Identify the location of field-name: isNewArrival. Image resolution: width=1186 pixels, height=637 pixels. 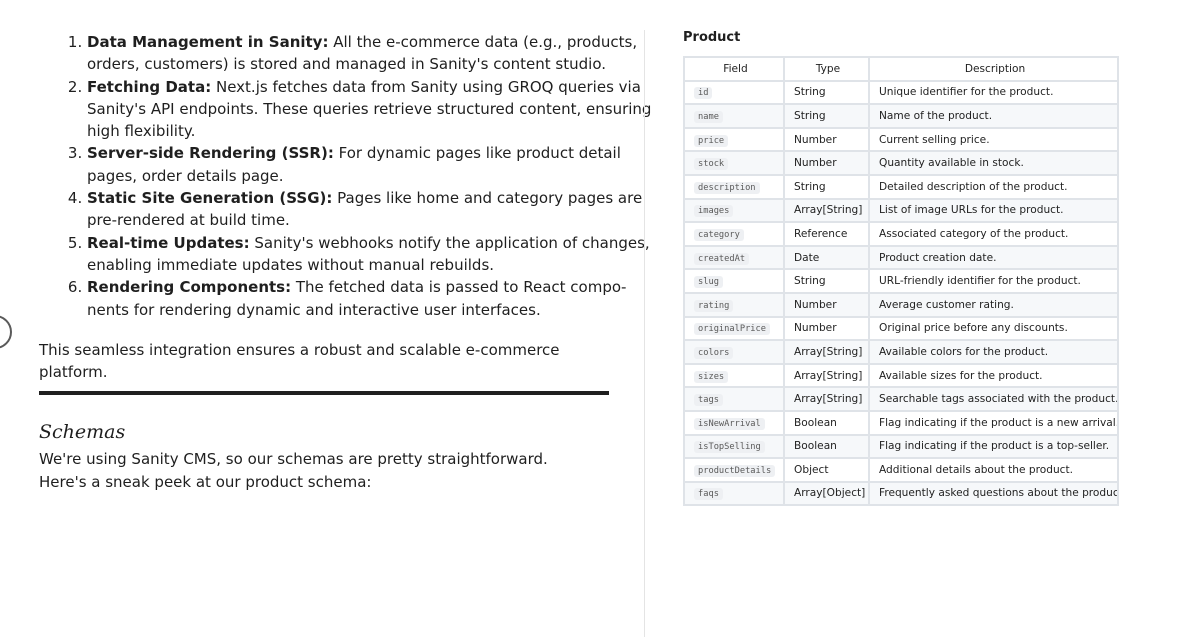
(729, 423).